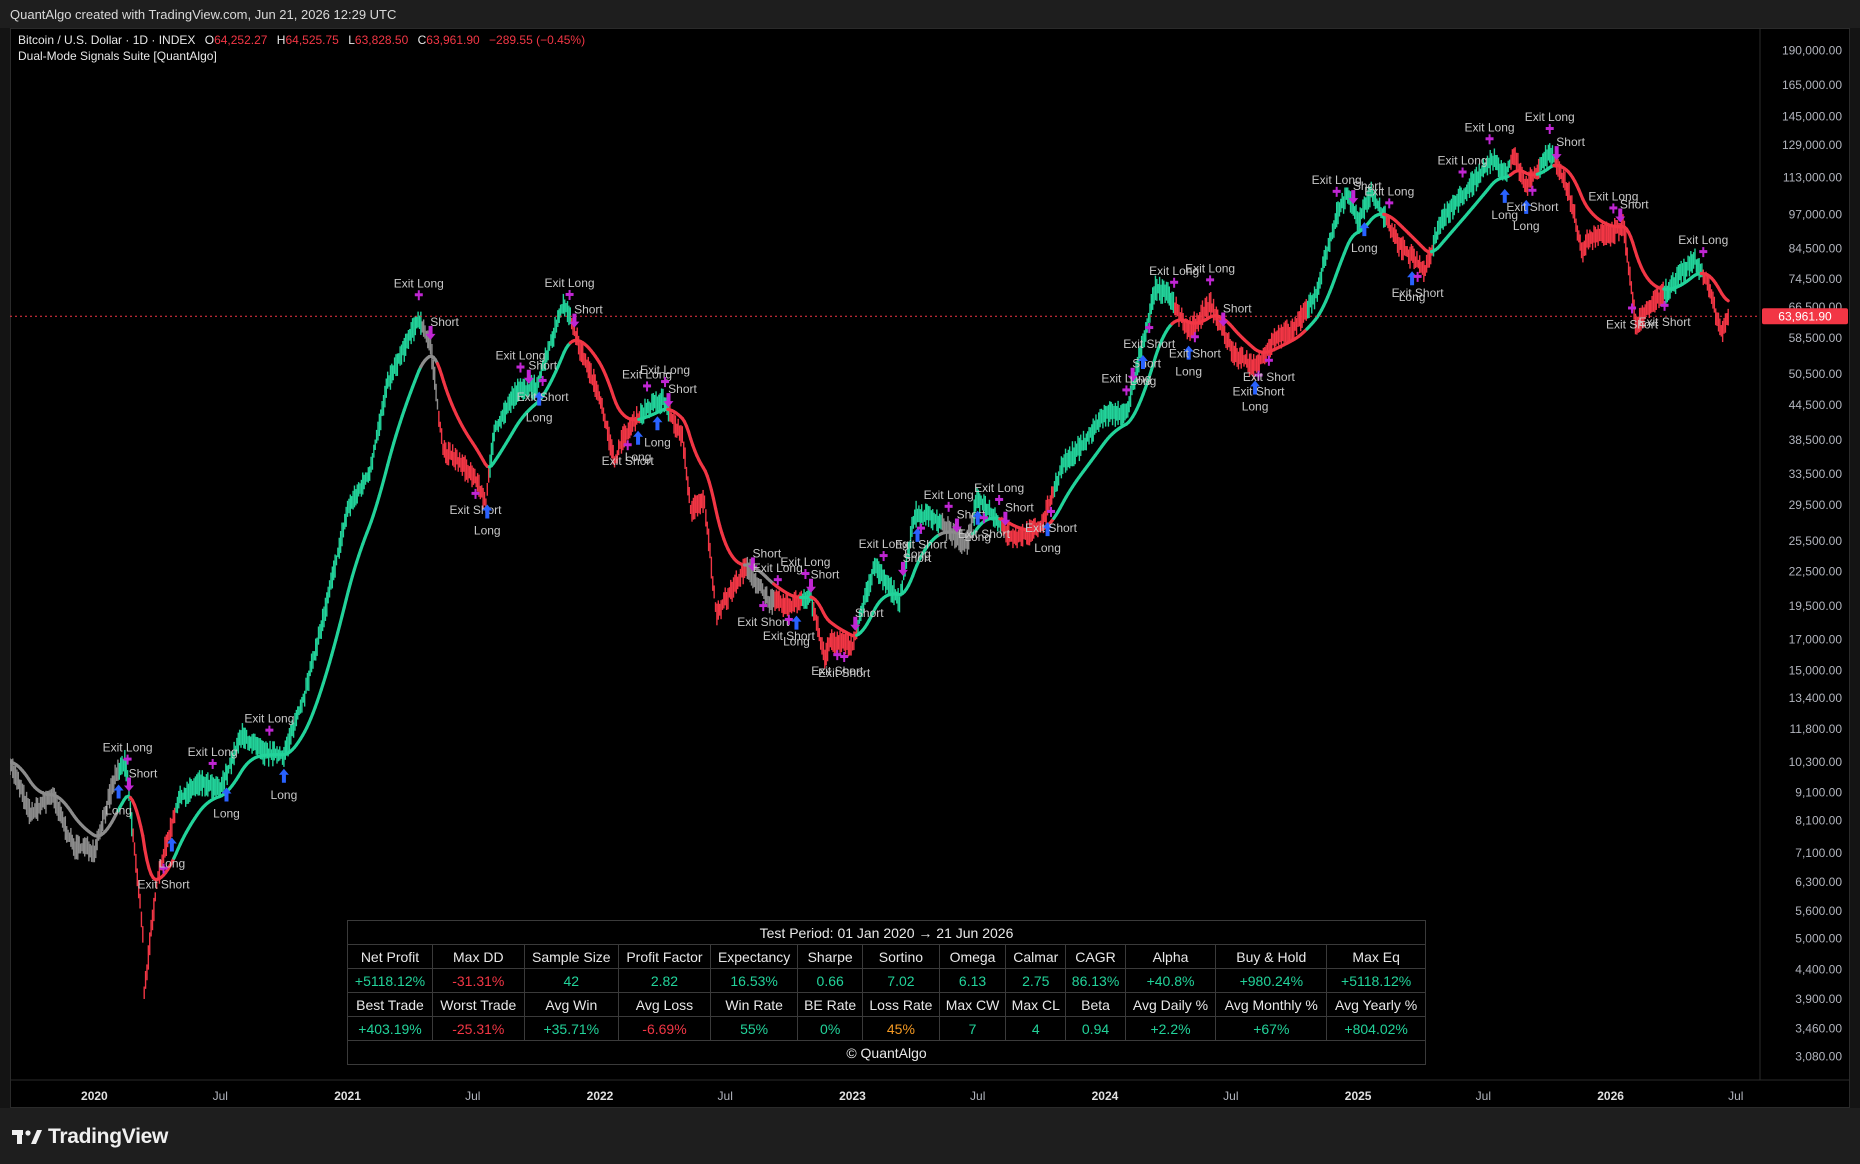 This screenshot has height=1164, width=1860. I want to click on symbol-title: Bitcoin / U.S. Dollar · 1D · INDEX, so click(106, 40).